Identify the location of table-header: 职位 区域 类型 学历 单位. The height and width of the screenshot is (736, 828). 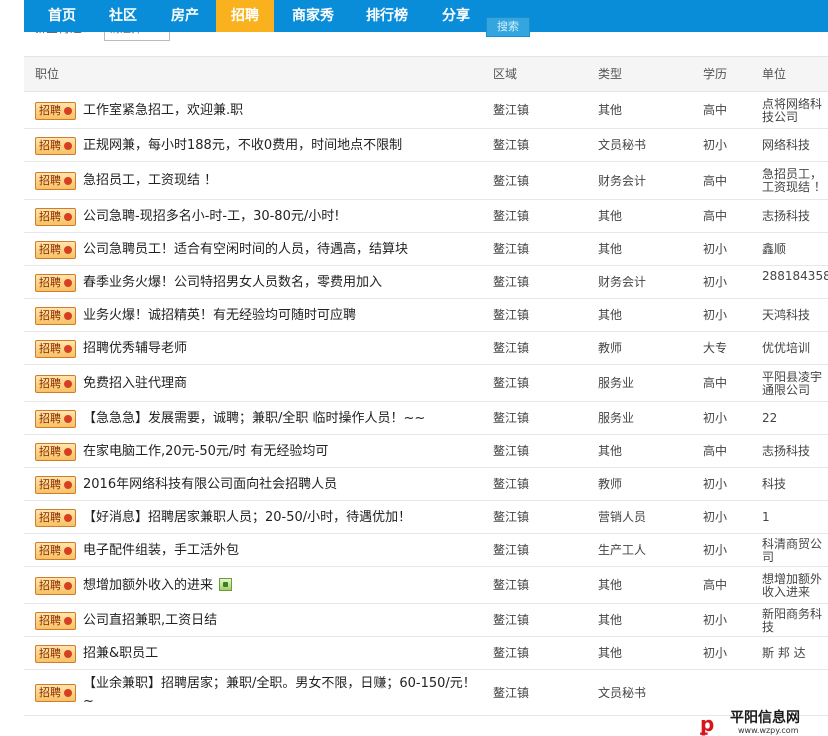
(426, 74).